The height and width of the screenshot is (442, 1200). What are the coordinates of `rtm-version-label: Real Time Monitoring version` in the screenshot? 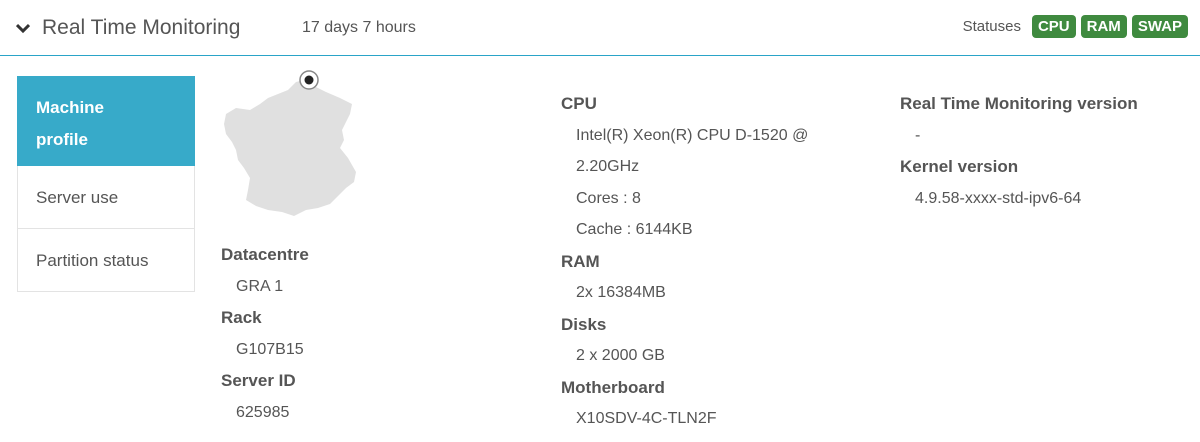 It's located at (1019, 103).